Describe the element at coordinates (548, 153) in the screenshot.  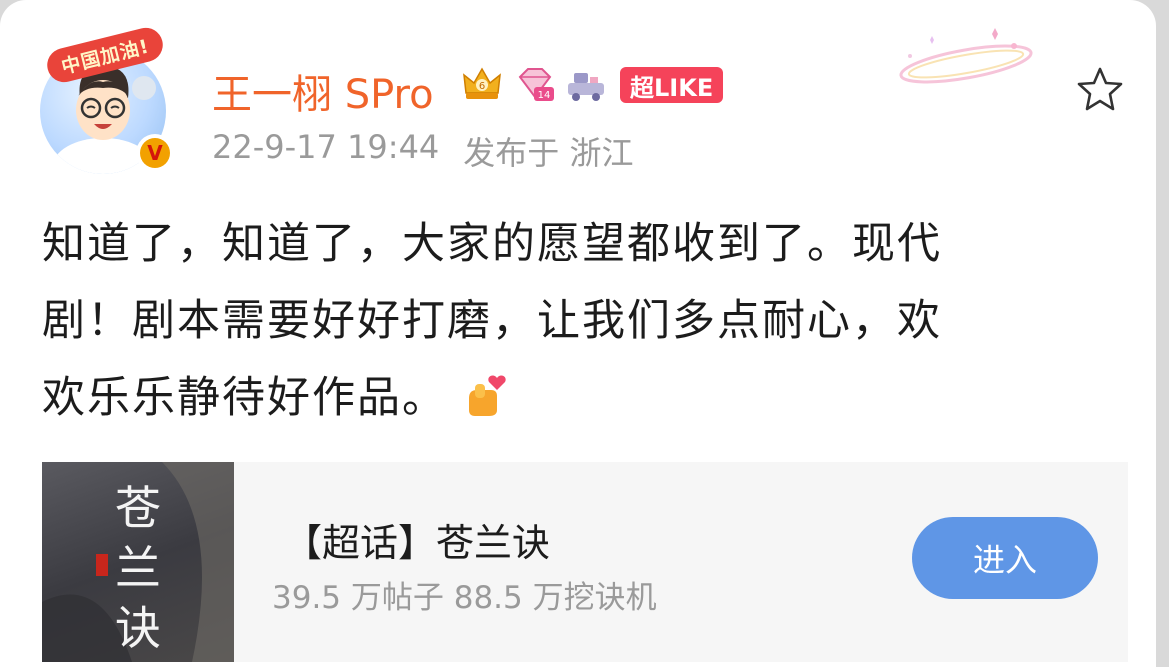
I see `post-location: 发布于 浙江` at that location.